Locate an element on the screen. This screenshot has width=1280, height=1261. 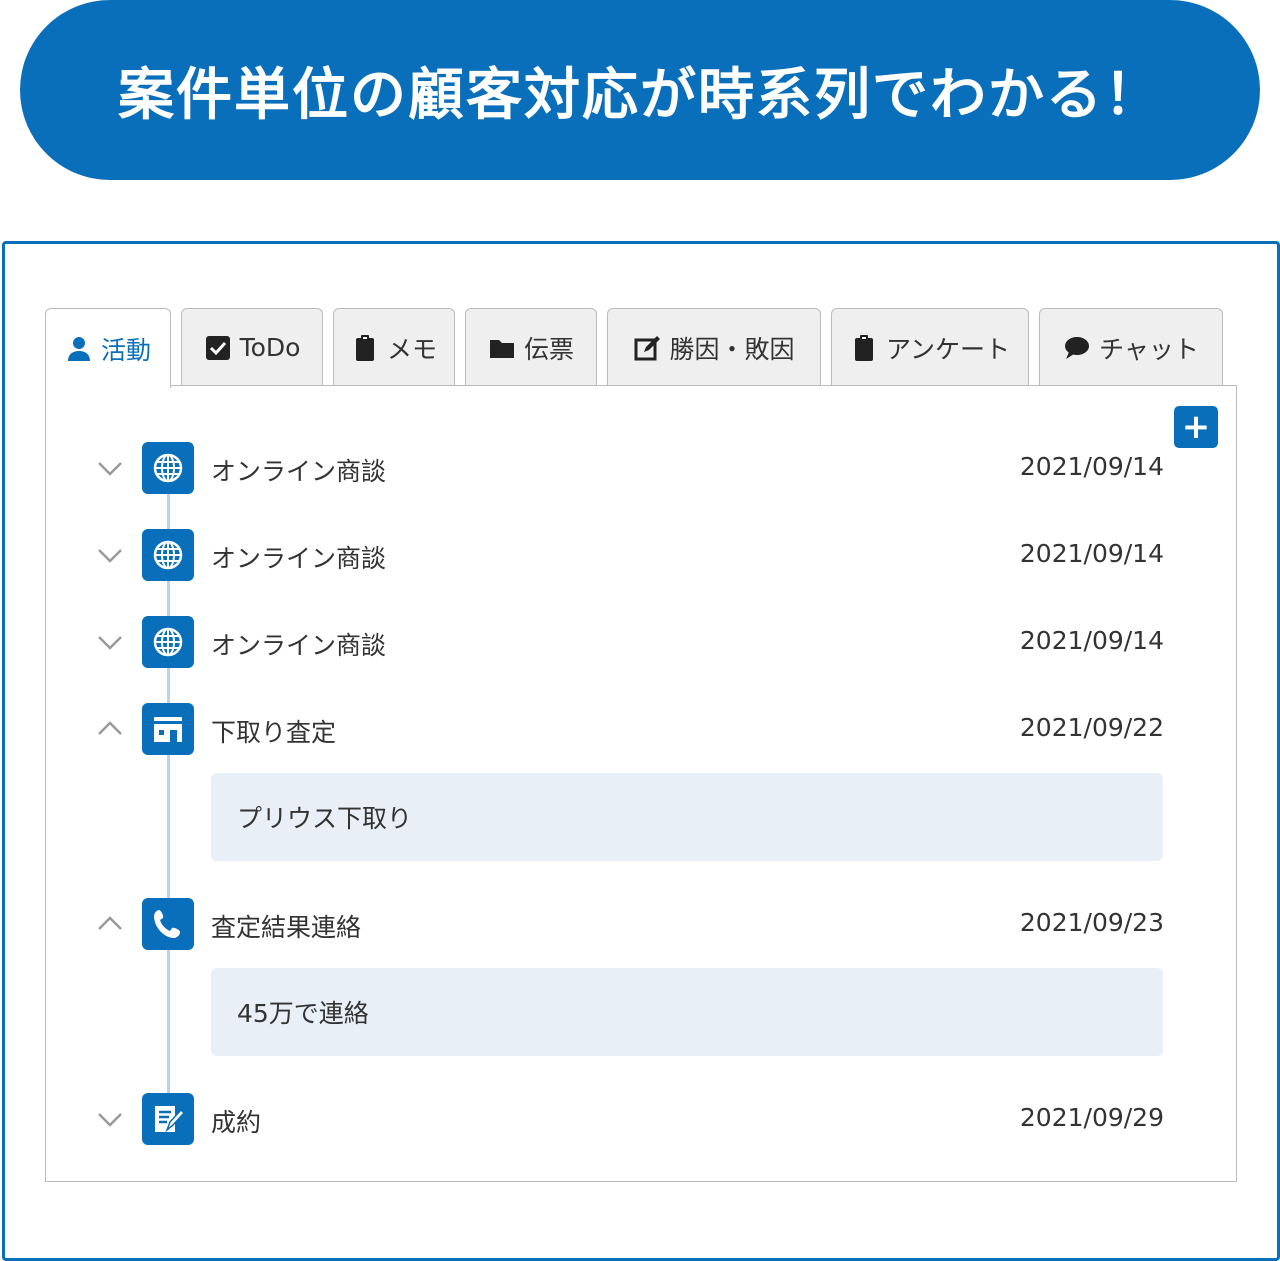
tab-win-loss: 勝因・敗因 is located at coordinates (714, 347).